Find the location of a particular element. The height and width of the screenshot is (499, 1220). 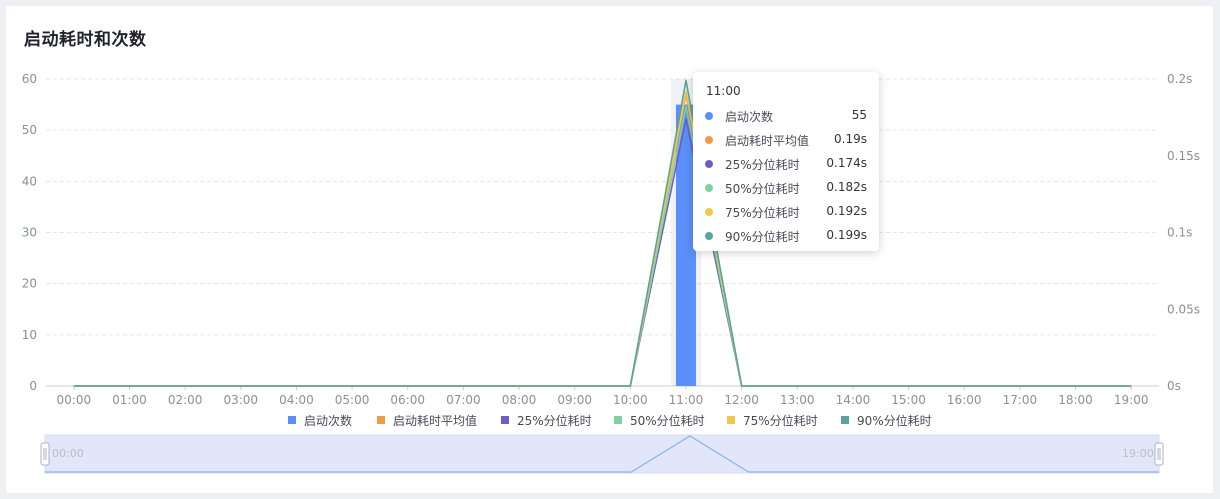

x-tick-label: 14:00 is located at coordinates (853, 400).